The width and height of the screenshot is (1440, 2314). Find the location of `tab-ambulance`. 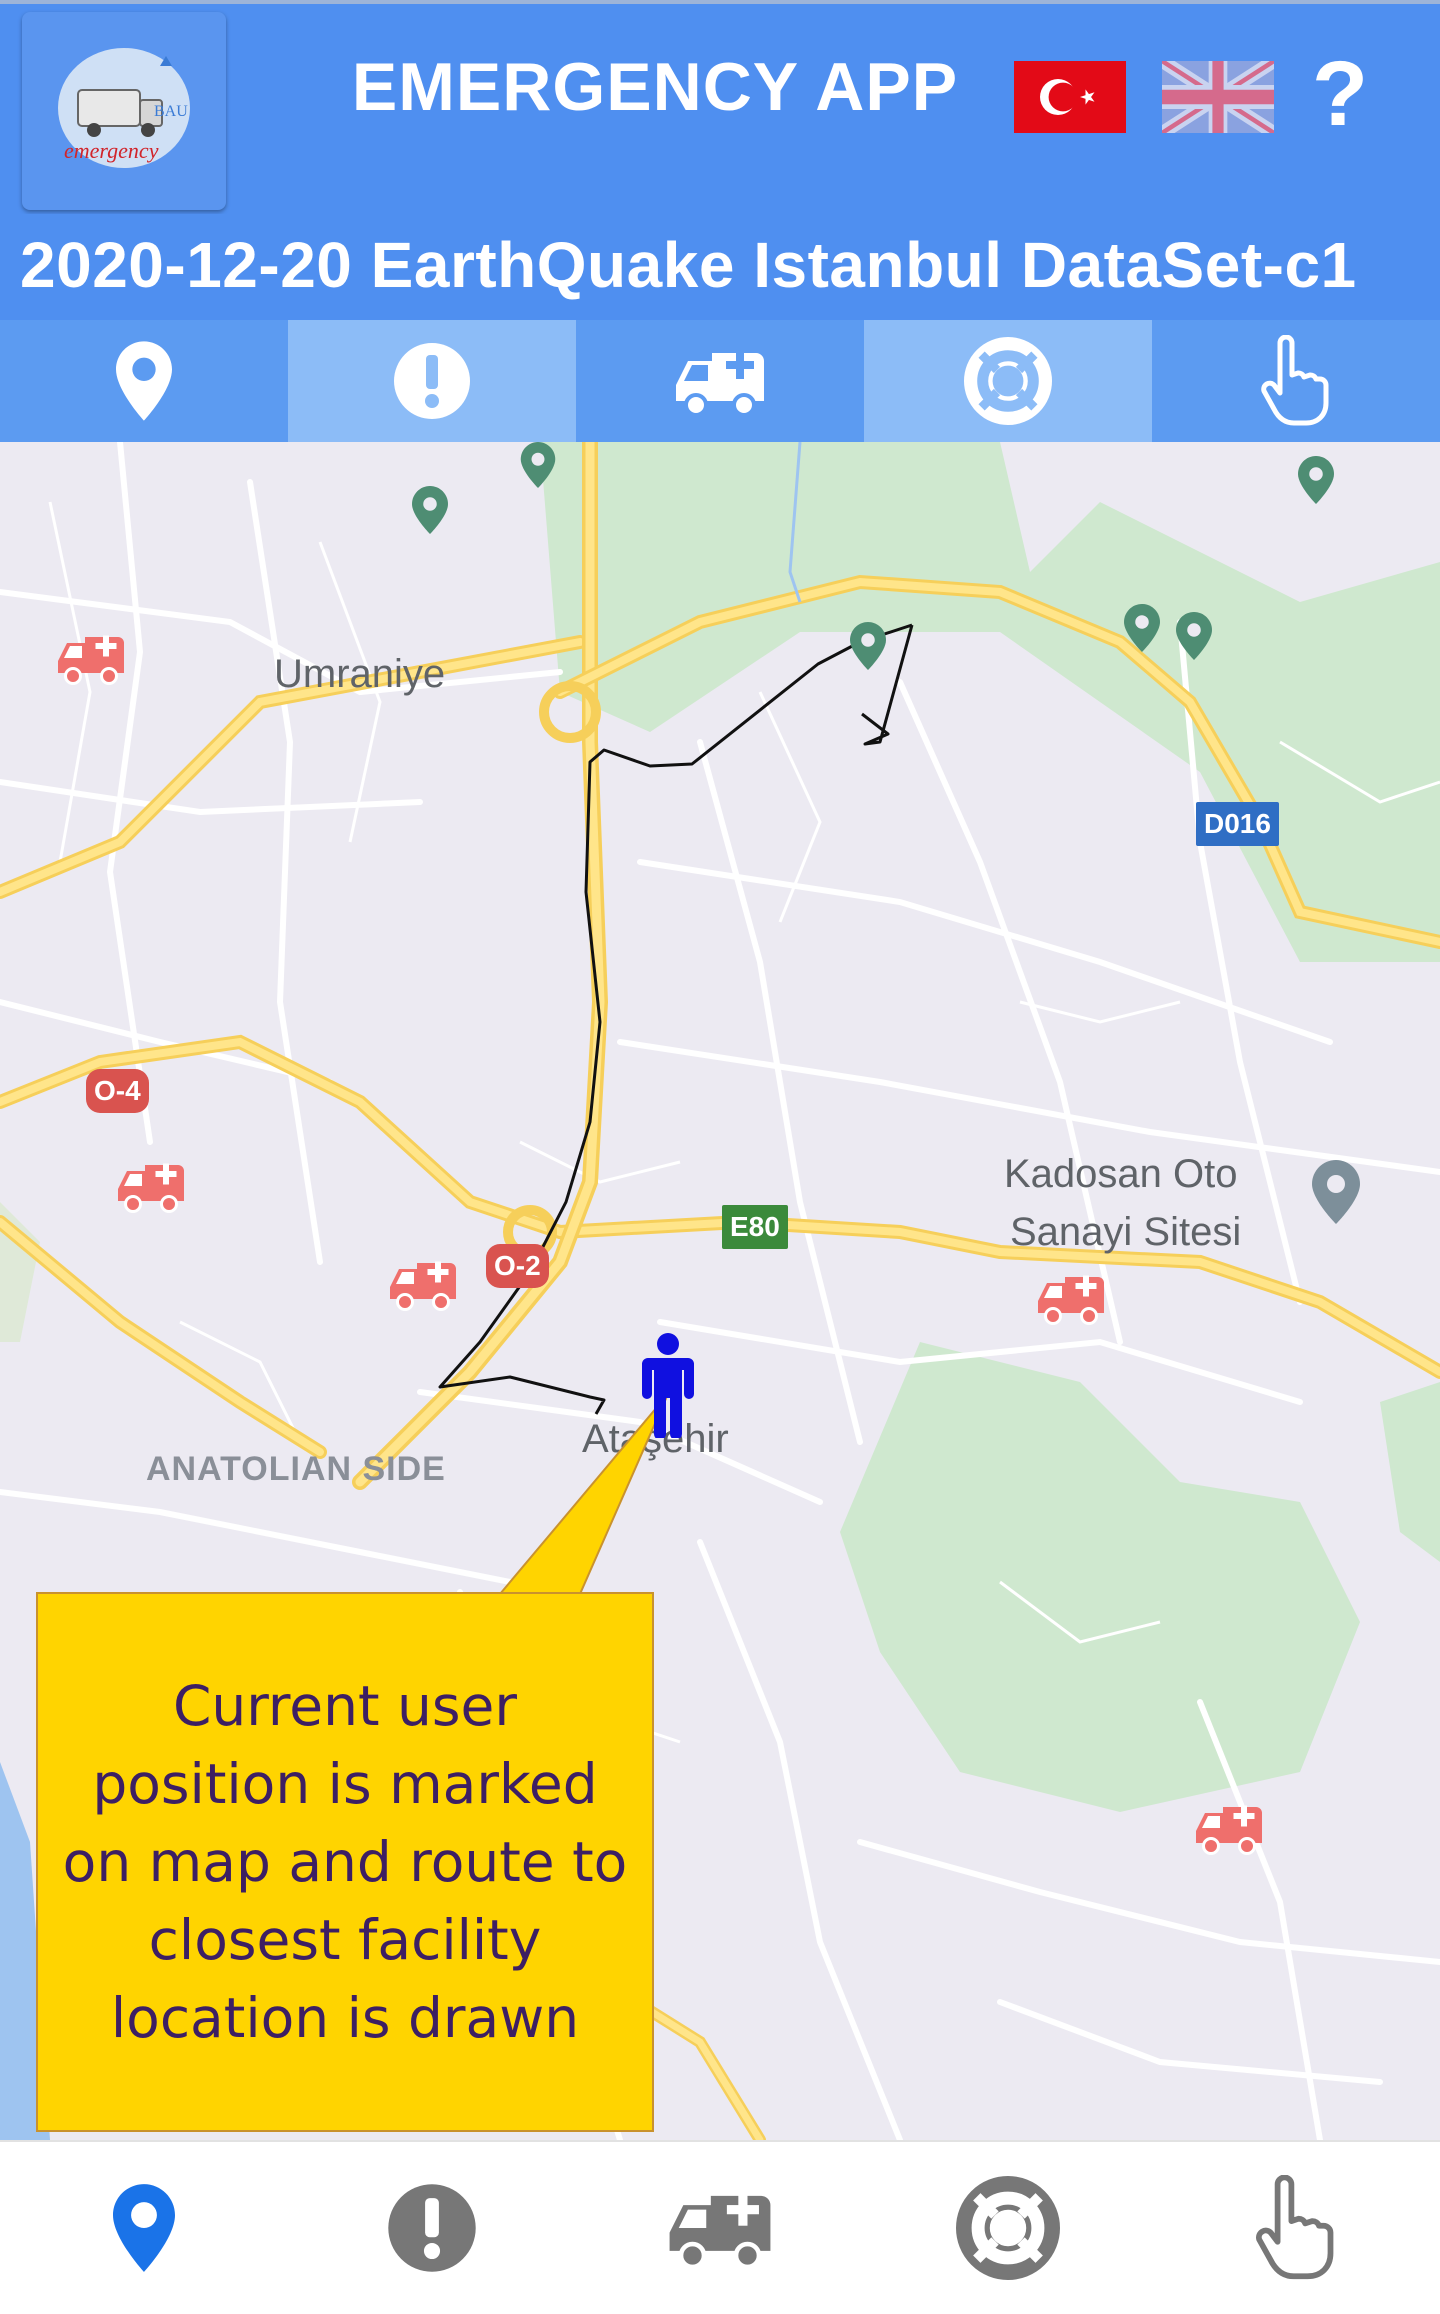

tab-ambulance is located at coordinates (720, 381).